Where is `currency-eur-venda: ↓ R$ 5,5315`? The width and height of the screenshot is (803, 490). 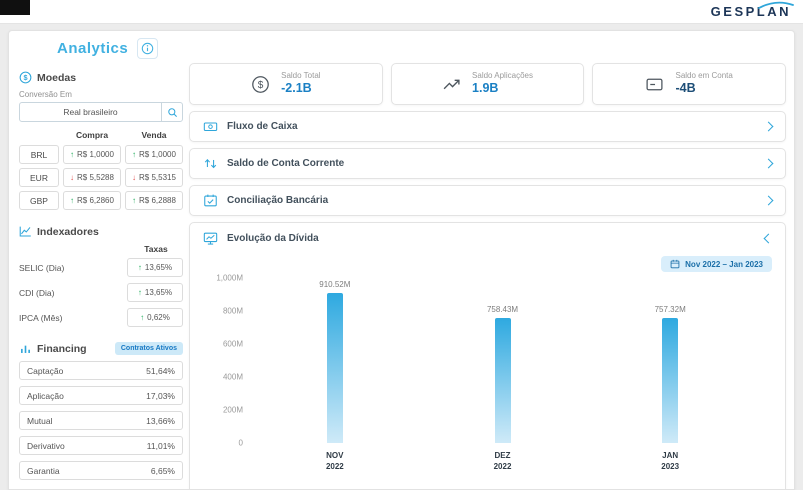
currency-eur-venda: ↓ R$ 5,5315 is located at coordinates (154, 177).